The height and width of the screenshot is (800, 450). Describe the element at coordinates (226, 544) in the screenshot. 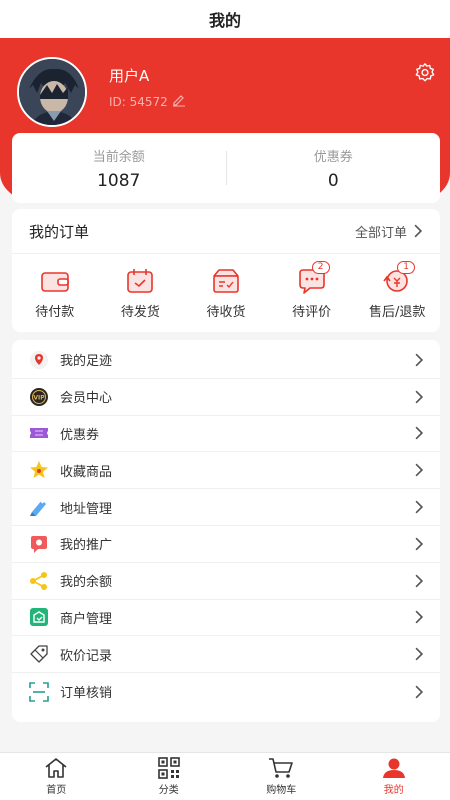

I see `menu-item-promotion: 我的推广` at that location.